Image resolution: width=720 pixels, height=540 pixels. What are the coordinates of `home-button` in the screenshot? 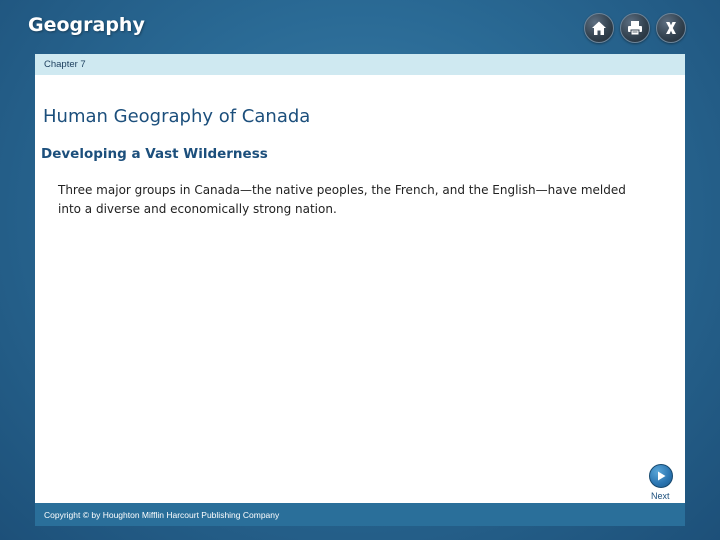 It's located at (599, 28).